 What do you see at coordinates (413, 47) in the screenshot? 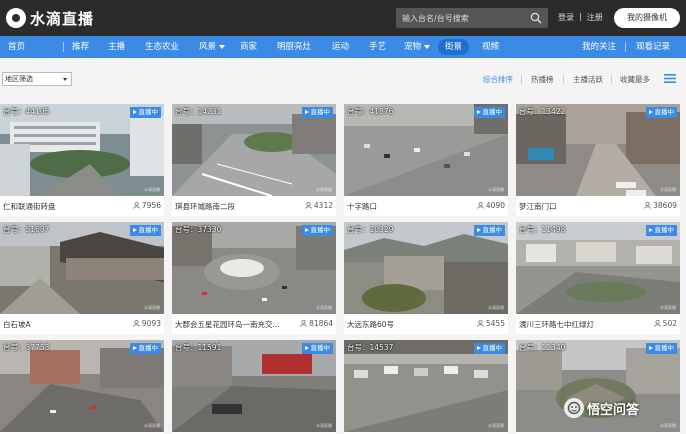
I see `nav-item-pets-label: 宠物` at bounding box center [413, 47].